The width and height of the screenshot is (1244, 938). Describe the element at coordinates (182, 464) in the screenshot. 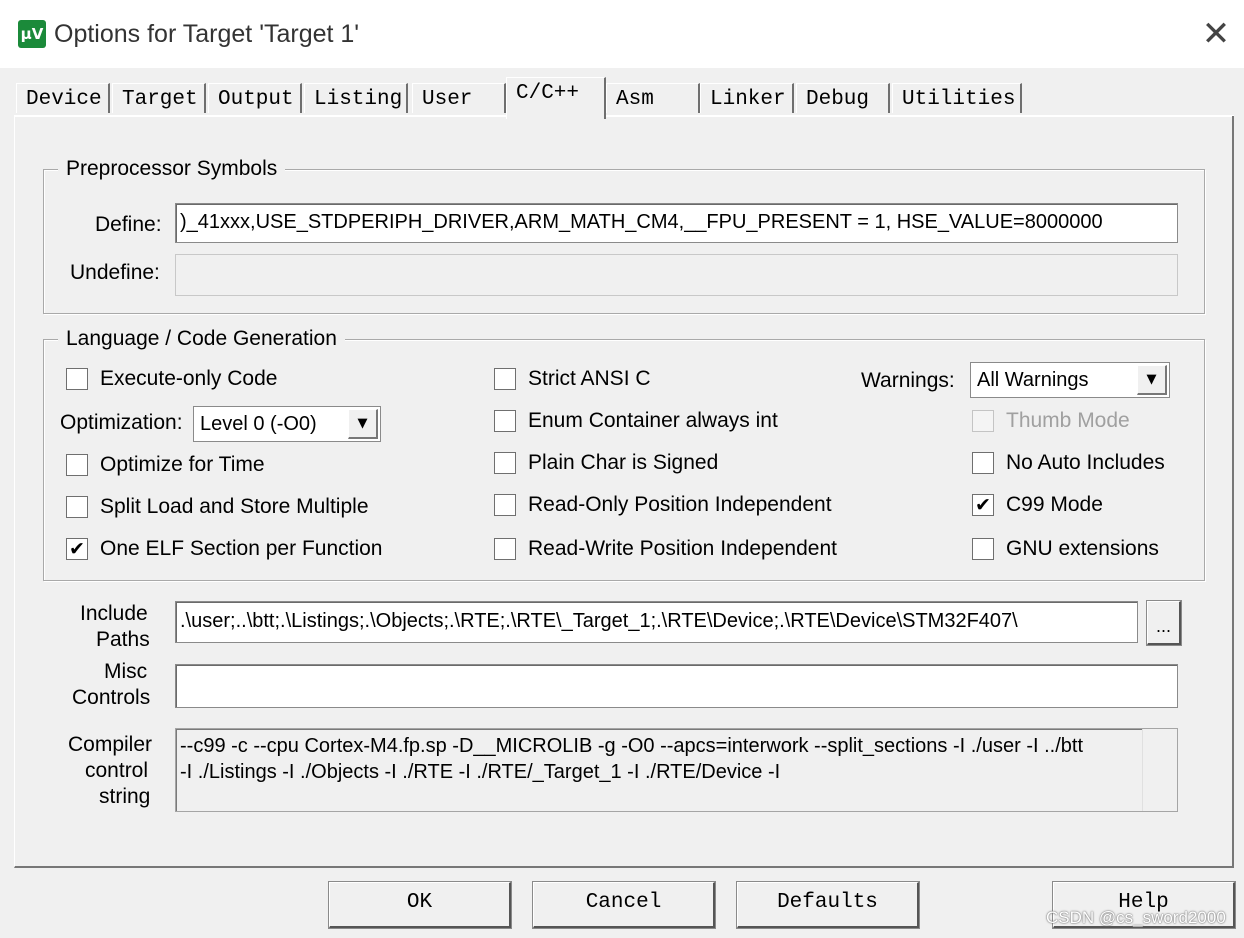

I see `optimize-time-label: Optimize for Time` at that location.